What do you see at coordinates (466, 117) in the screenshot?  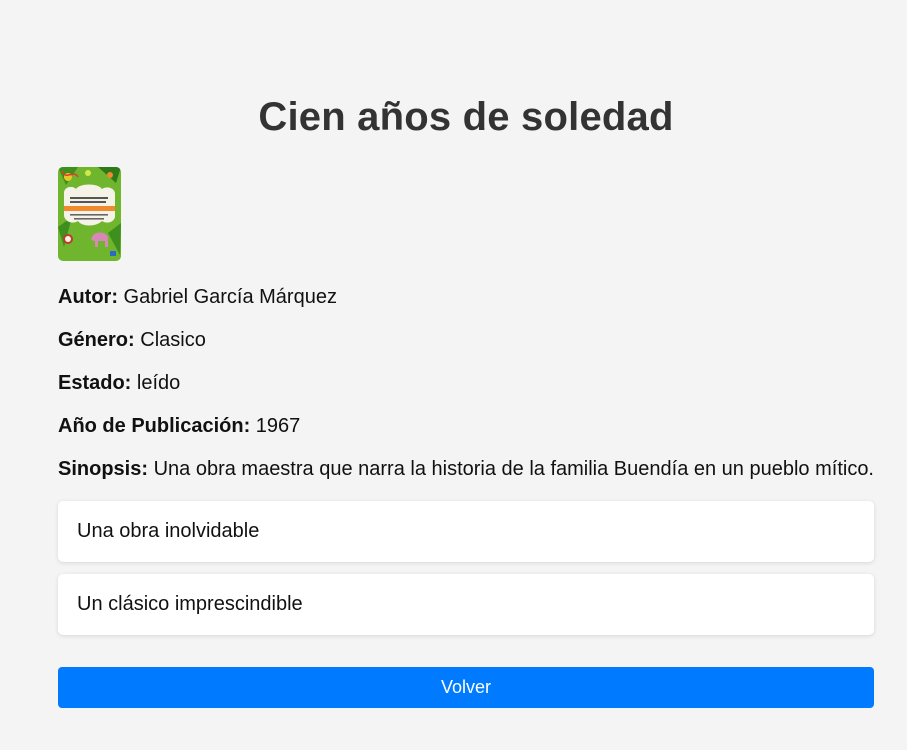 I see `page-title: Cien años de soledad` at bounding box center [466, 117].